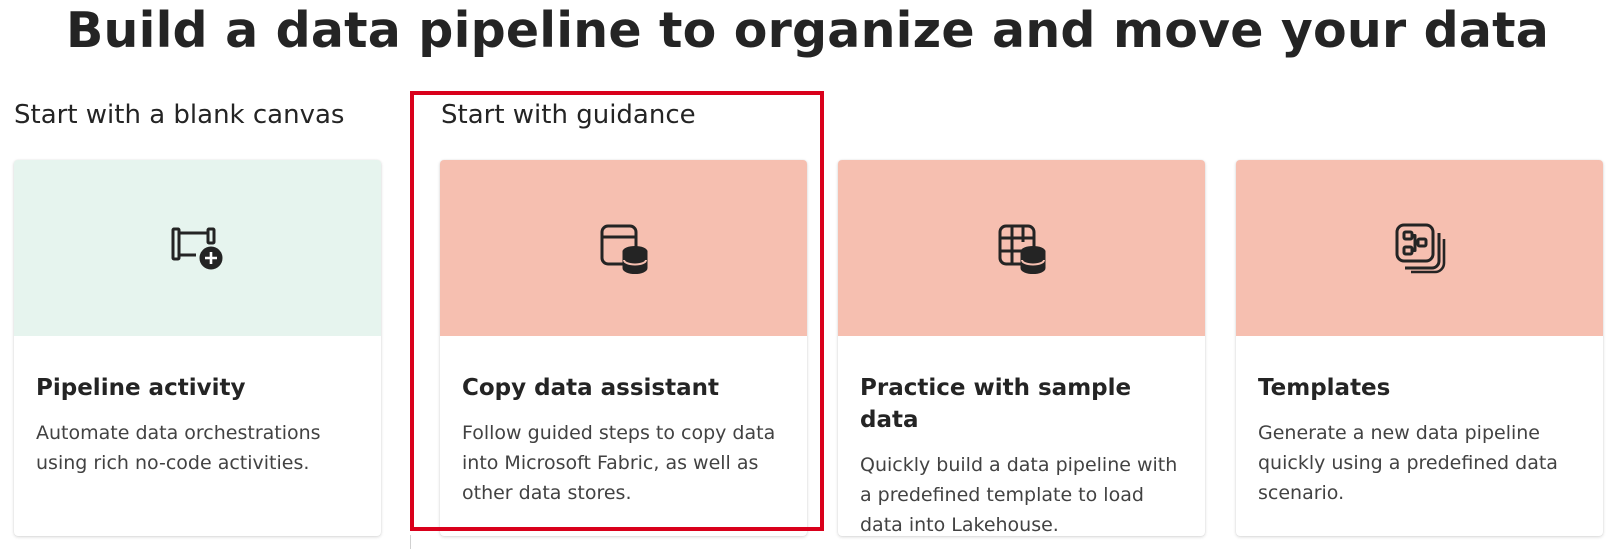 The image size is (1615, 549). What do you see at coordinates (996, 404) in the screenshot?
I see `card-title: Practice with sample data` at bounding box center [996, 404].